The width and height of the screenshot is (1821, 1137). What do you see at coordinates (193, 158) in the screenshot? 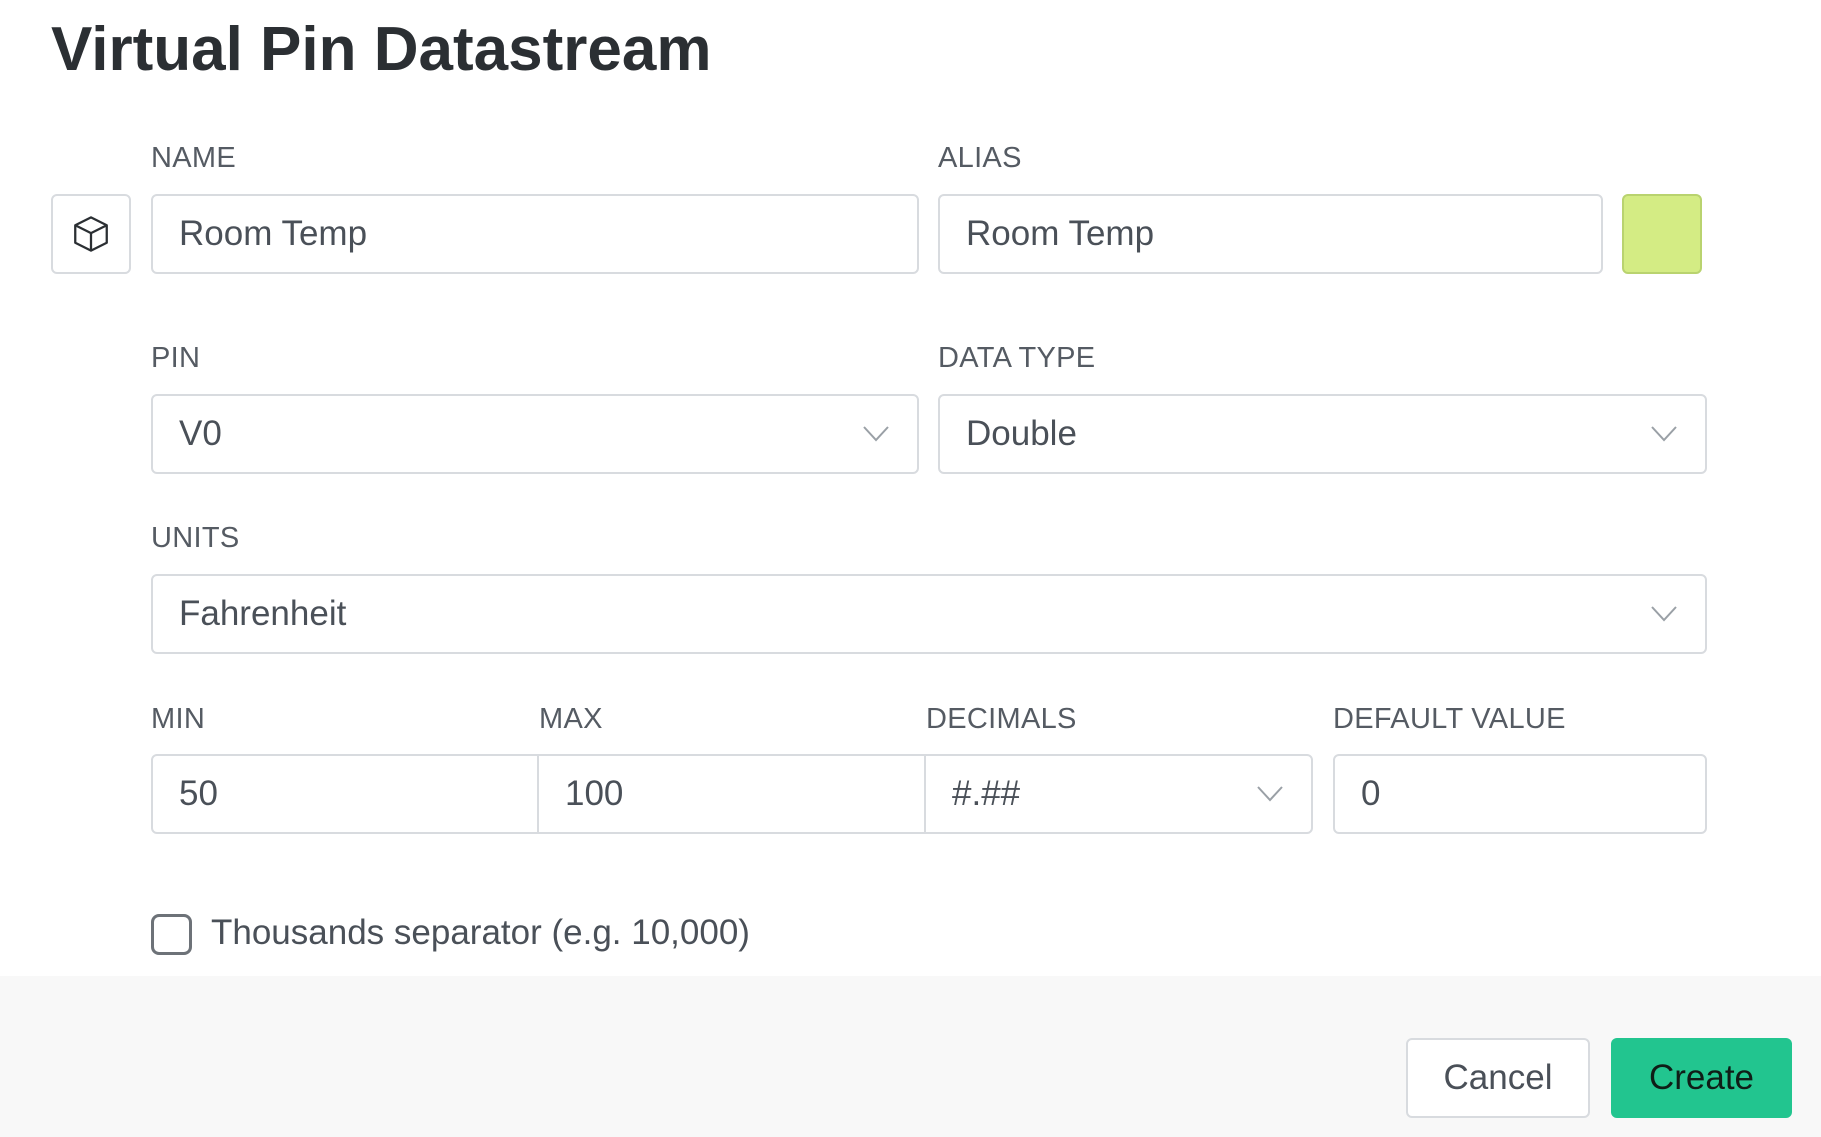
I see `name-label: NAME` at bounding box center [193, 158].